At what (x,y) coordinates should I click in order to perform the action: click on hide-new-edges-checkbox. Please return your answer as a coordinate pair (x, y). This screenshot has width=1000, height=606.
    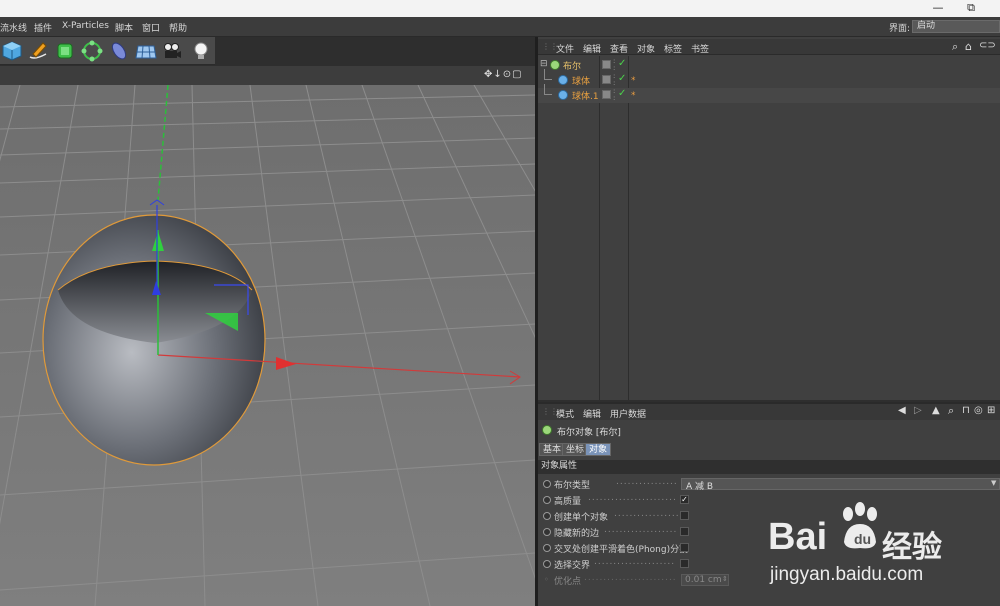
    Looking at the image, I should click on (684, 531).